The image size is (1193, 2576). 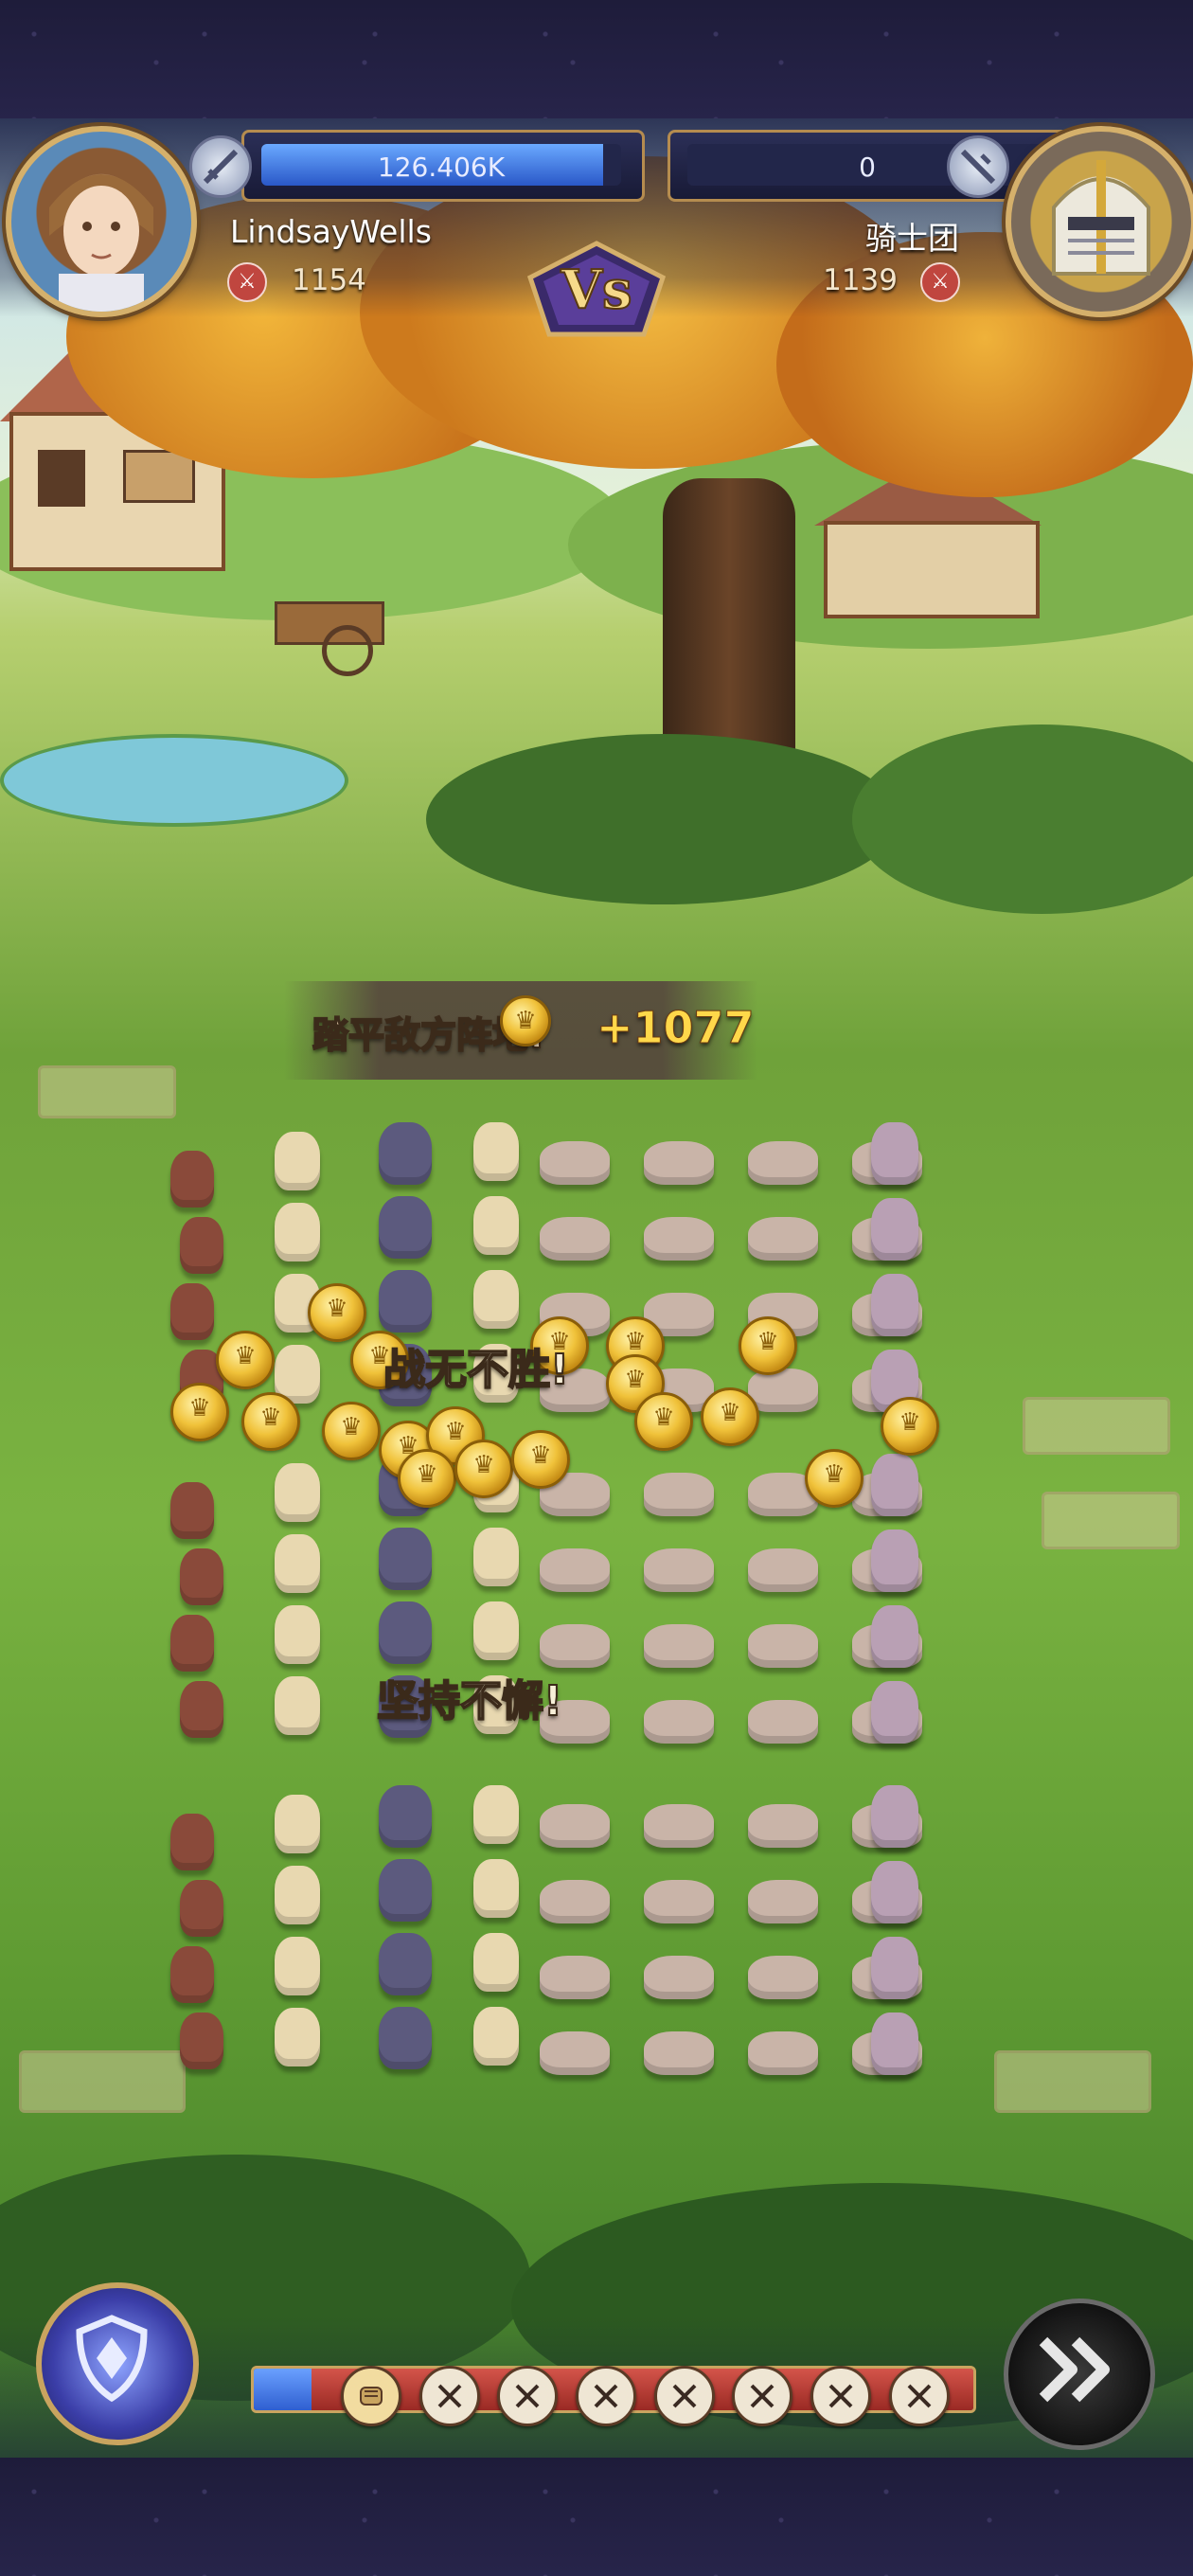 I want to click on enemy-avatar, so click(x=1099, y=221).